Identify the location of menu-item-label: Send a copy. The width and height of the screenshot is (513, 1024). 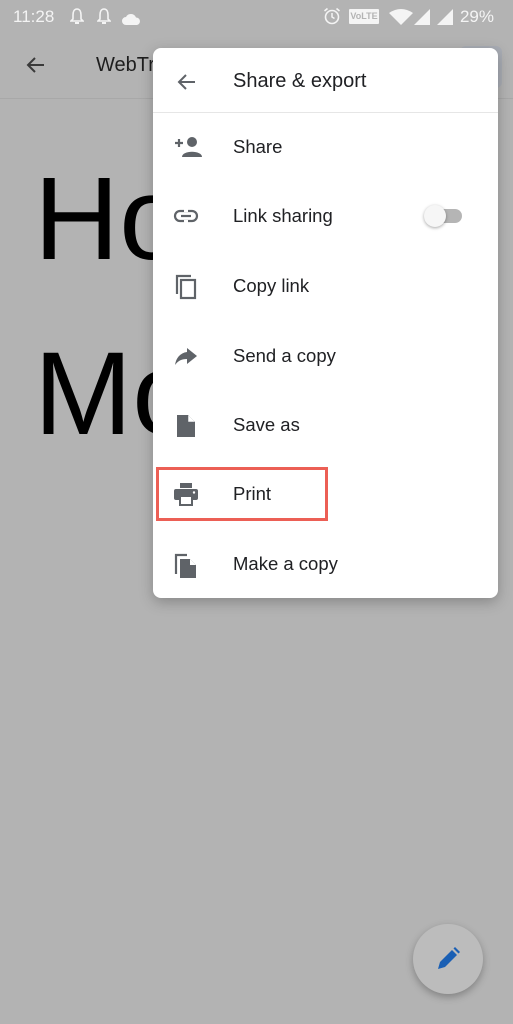
(284, 355).